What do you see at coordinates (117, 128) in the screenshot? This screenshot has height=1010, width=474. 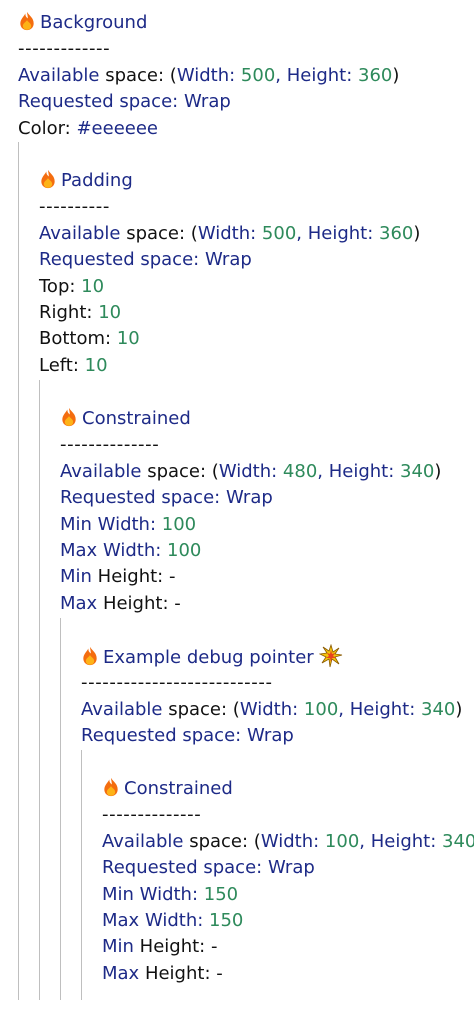 I see `color-value: #eeeeee` at bounding box center [117, 128].